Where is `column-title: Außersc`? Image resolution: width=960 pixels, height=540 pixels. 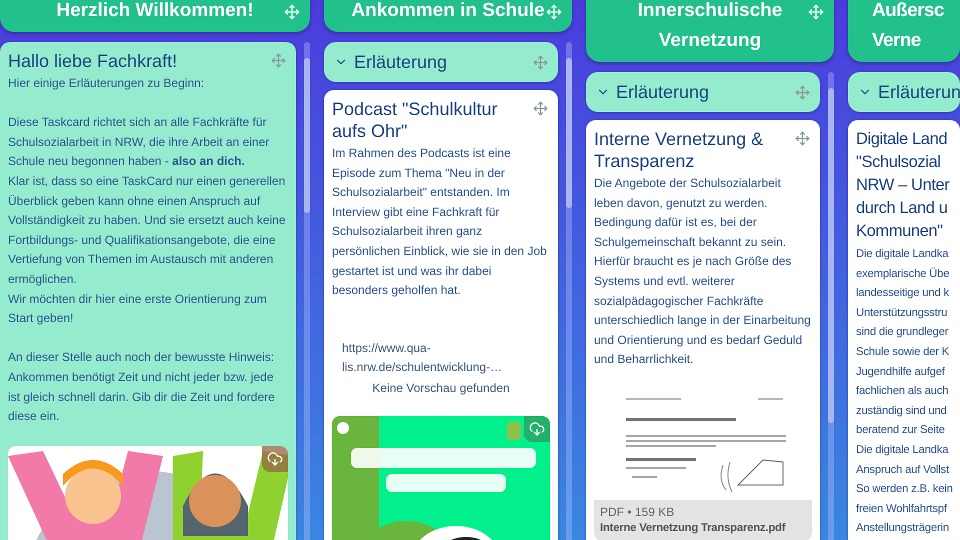 column-title: Außersc is located at coordinates (908, 11).